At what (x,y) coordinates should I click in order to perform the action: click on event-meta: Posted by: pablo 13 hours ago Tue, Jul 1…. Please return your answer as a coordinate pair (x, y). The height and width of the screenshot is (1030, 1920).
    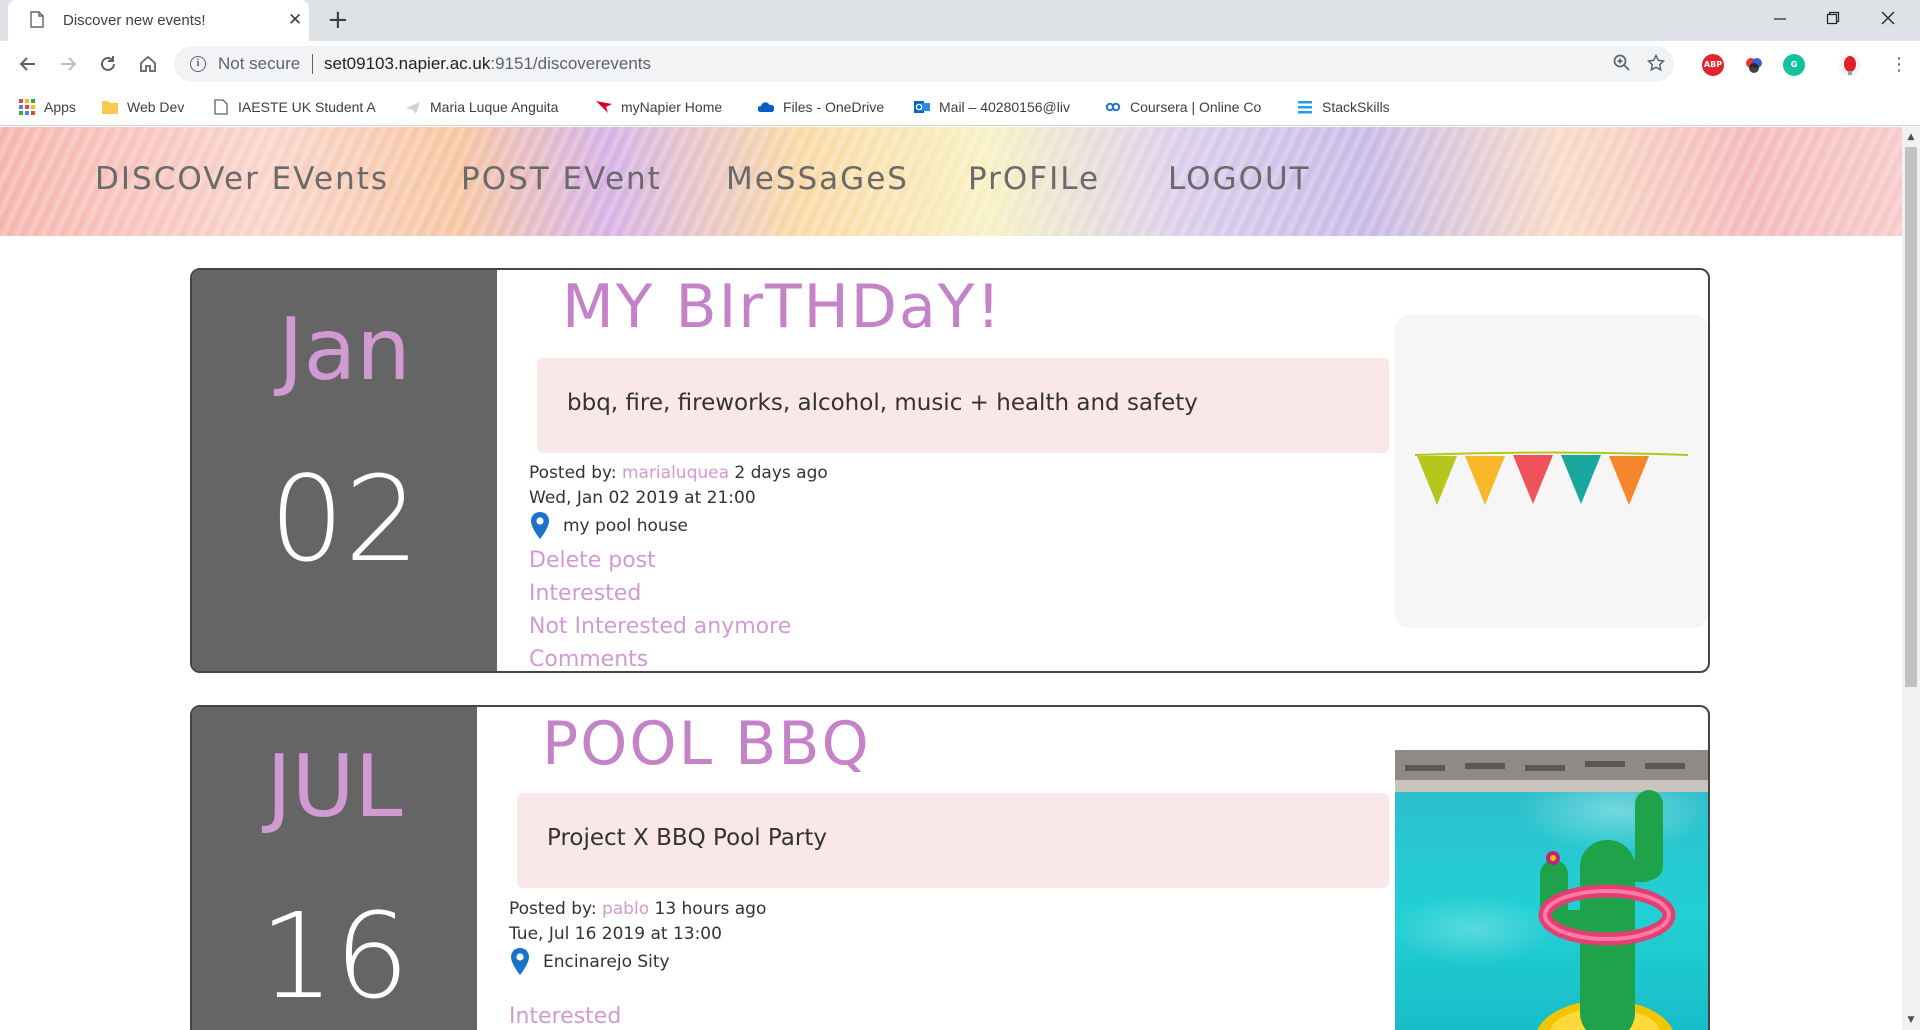
    Looking at the image, I should click on (637, 937).